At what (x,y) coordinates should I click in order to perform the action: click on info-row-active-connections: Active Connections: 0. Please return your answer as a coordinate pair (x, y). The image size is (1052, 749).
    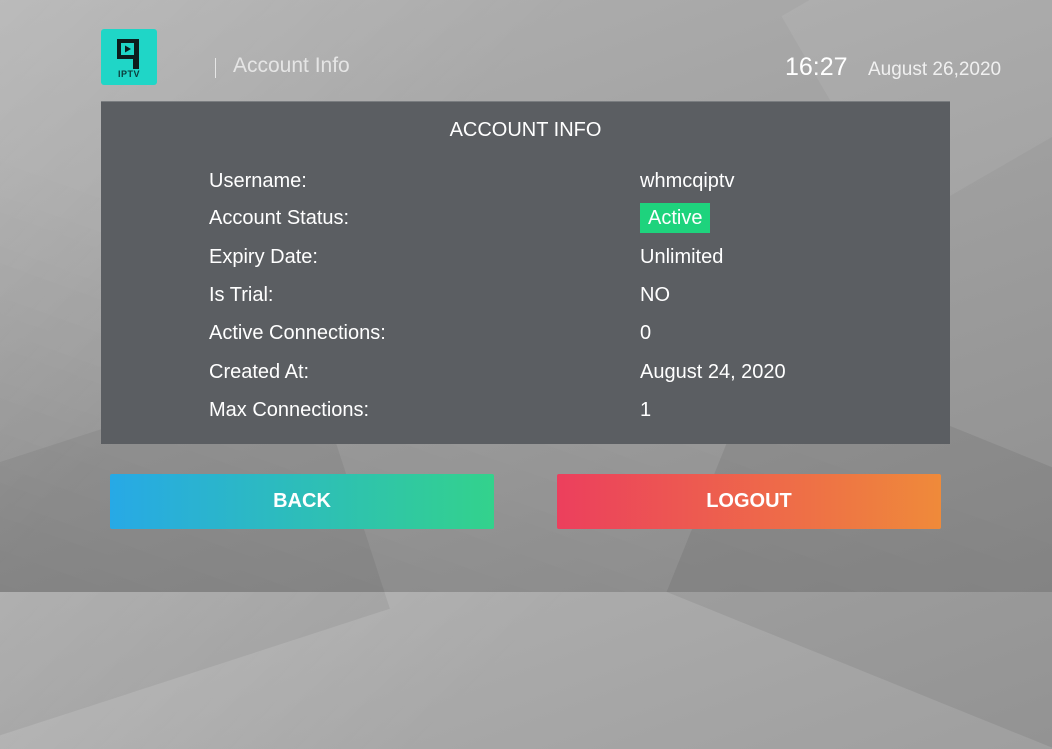
    Looking at the image, I should click on (525, 333).